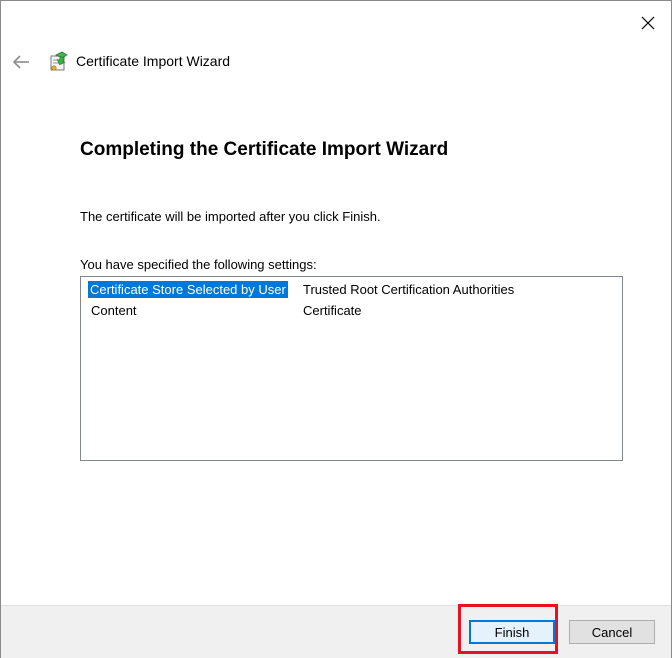 The image size is (672, 658). What do you see at coordinates (336, 62) in the screenshot?
I see `wizard-header: Certificate Import Wizard` at bounding box center [336, 62].